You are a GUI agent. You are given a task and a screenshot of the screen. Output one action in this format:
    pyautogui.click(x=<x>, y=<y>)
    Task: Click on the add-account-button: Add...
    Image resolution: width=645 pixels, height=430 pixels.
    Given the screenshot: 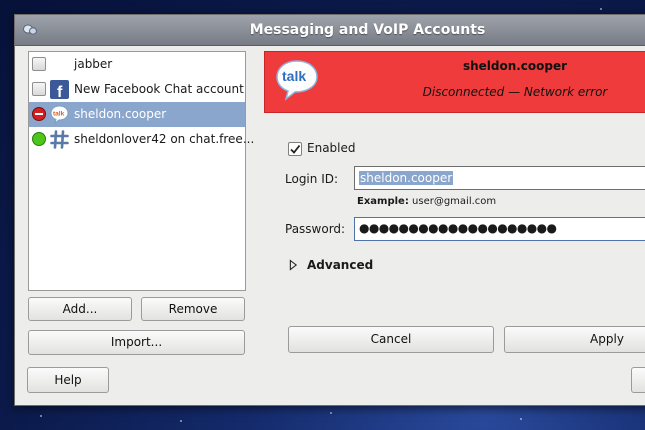 What is the action you would take?
    pyautogui.click(x=80, y=309)
    